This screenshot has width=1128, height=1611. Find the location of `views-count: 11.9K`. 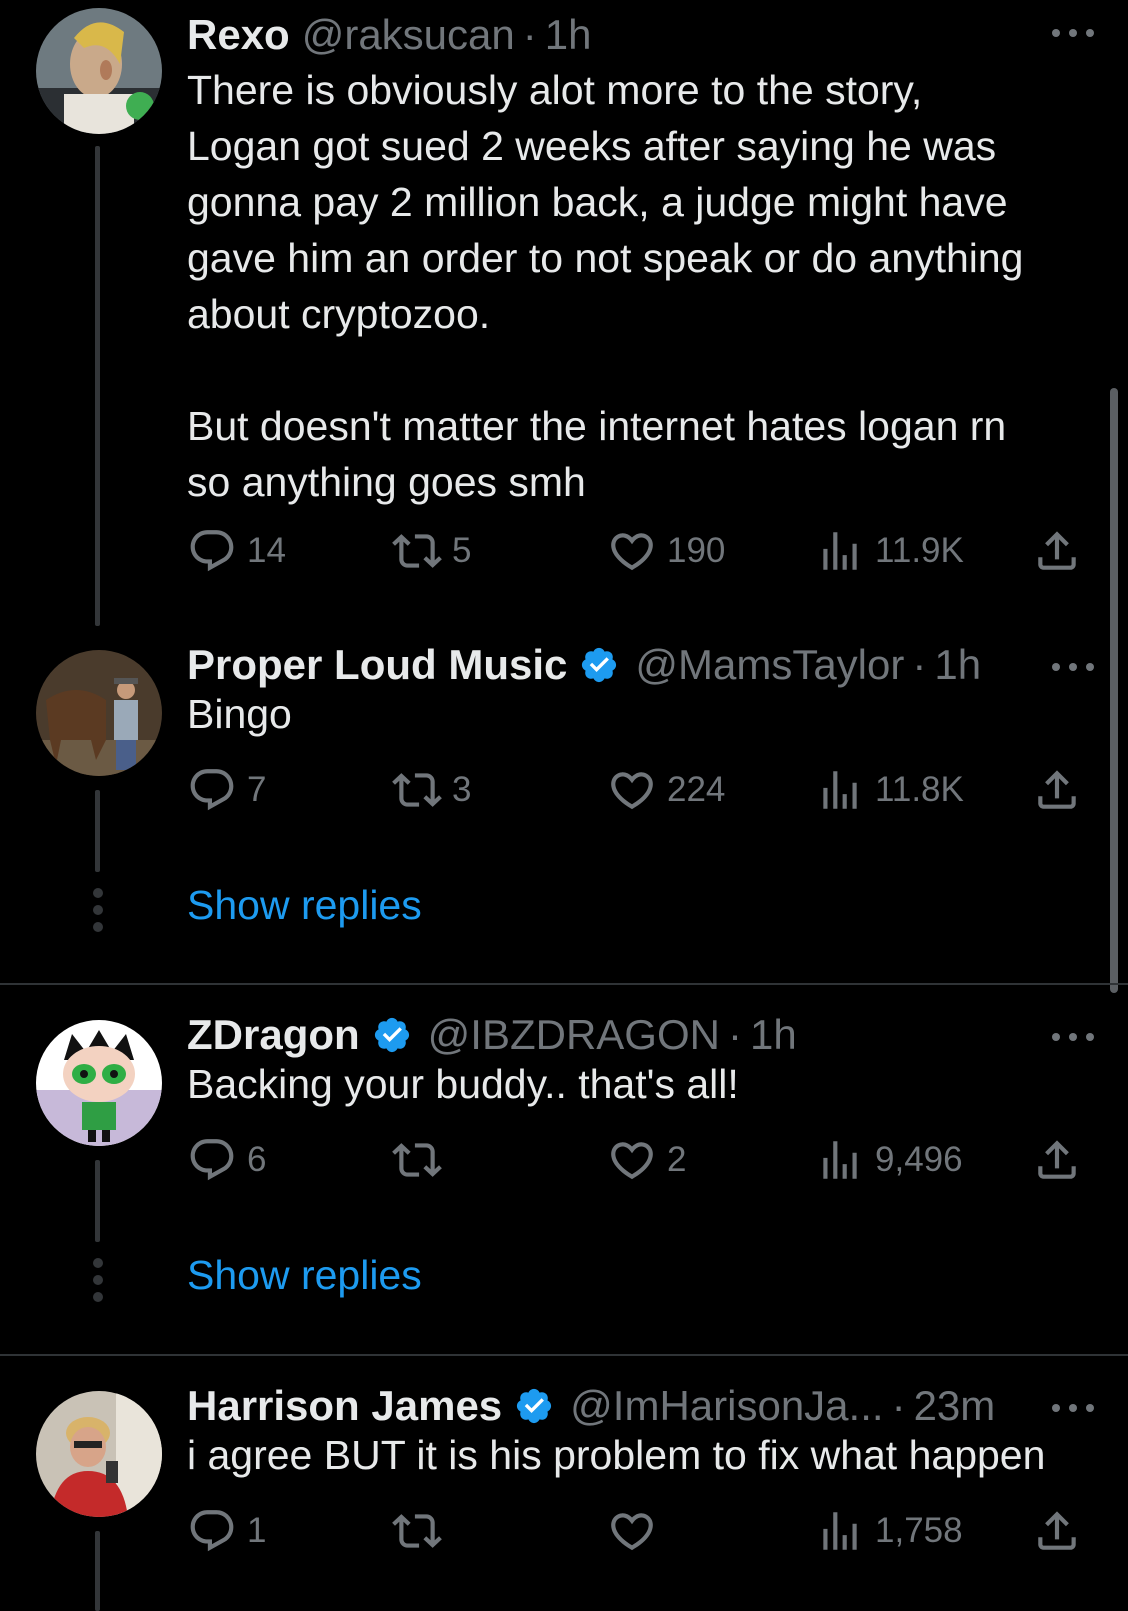

views-count: 11.9K is located at coordinates (919, 550).